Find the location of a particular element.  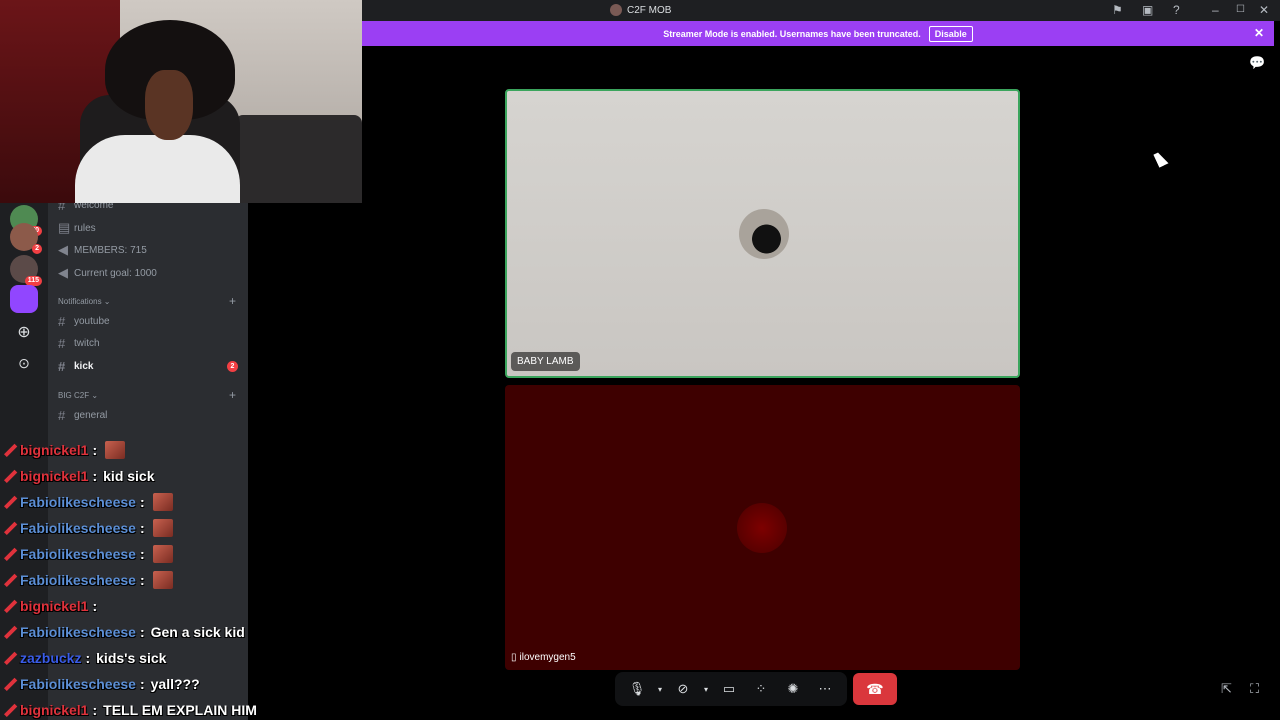

hang-up-button: ☎ is located at coordinates (875, 689).